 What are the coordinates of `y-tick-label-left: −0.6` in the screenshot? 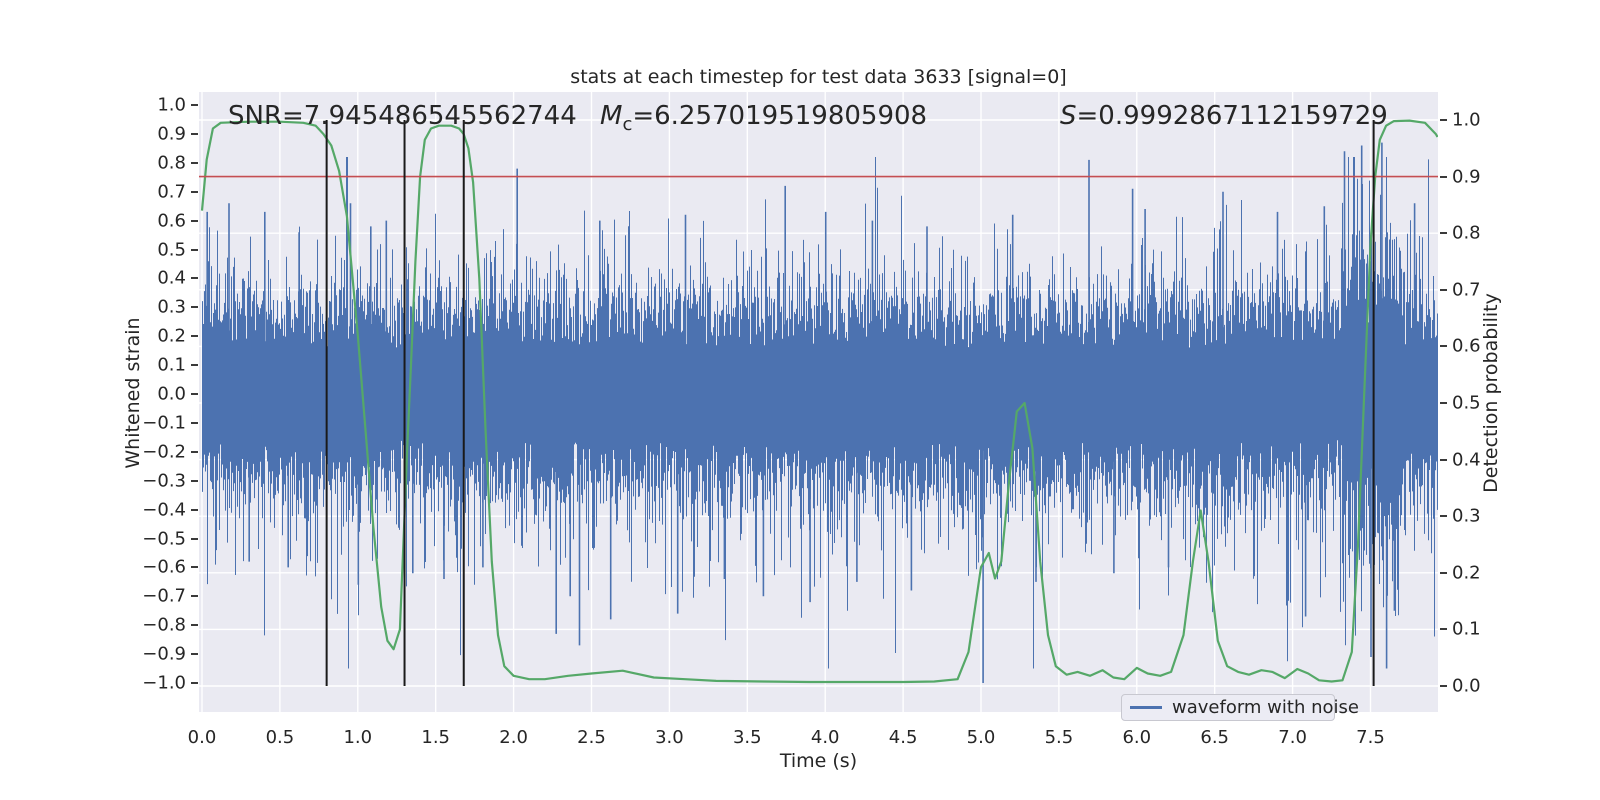 It's located at (164, 567).